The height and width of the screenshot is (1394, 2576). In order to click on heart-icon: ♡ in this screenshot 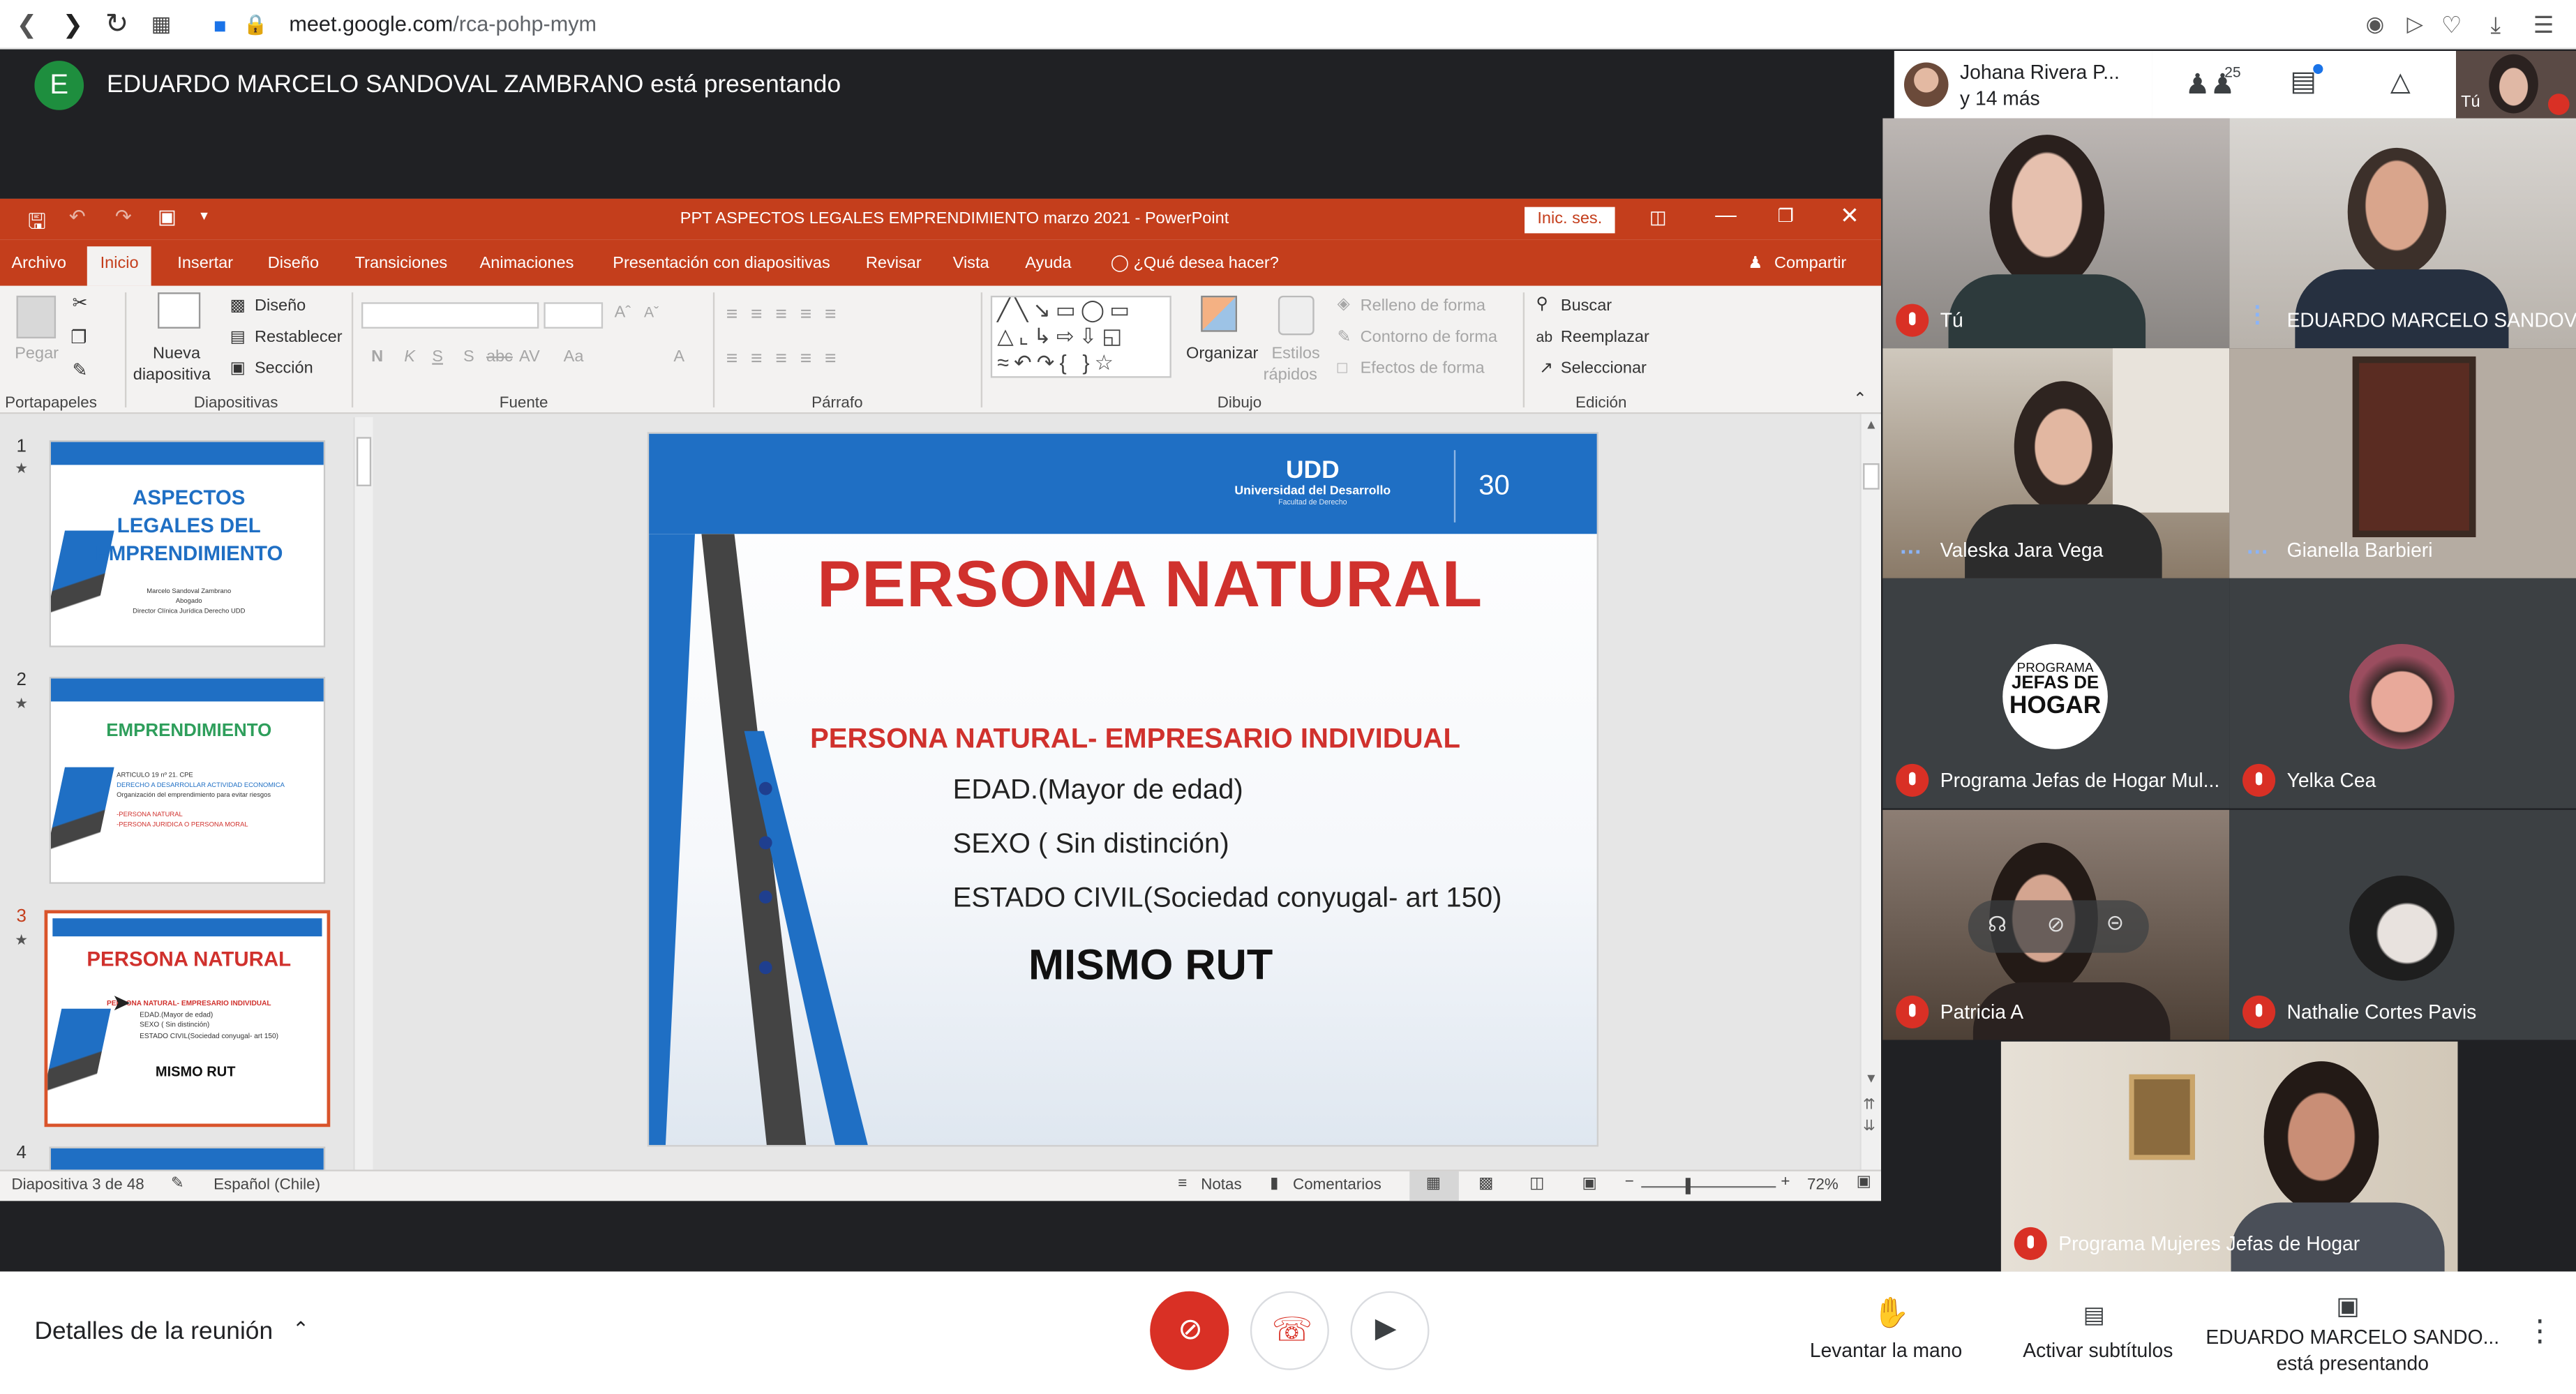, I will do `click(2451, 25)`.